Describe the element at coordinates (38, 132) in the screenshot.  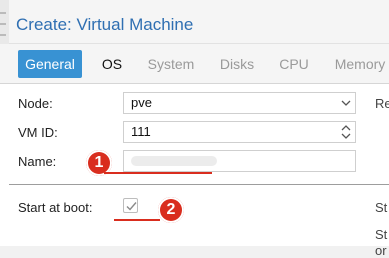
I see `vmid-label: VM ID:` at that location.